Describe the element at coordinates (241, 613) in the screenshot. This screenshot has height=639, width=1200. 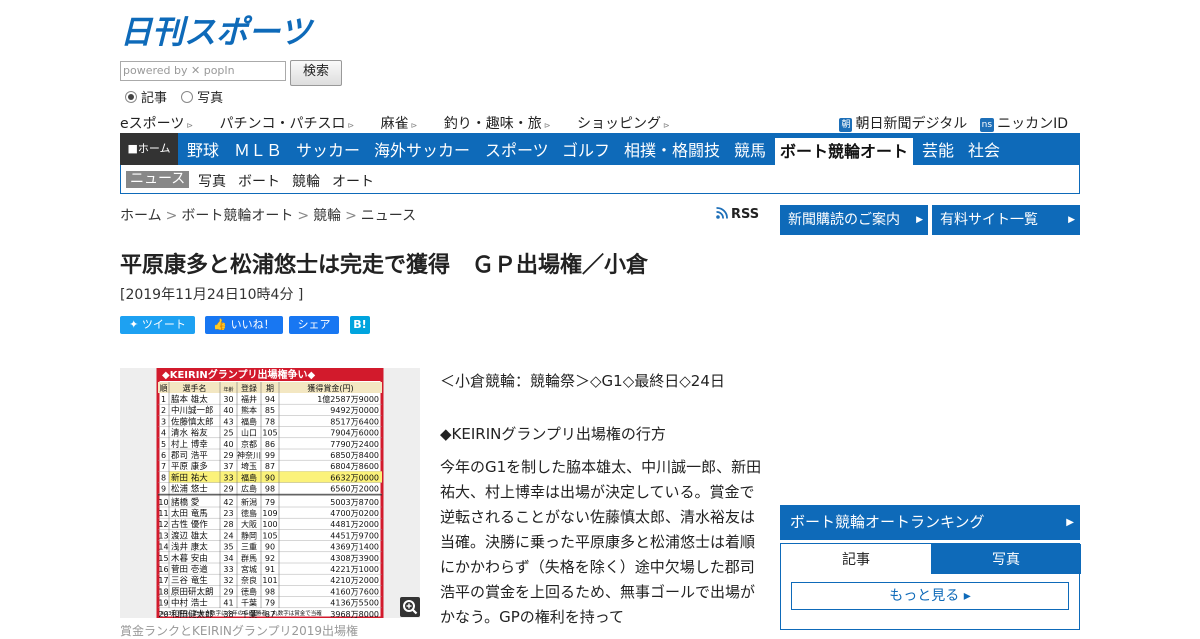
I see `table-footnote: ※23日現在。白抜き数字は今年のＧⅠ優勝者。丸数字は賞金で当確` at that location.